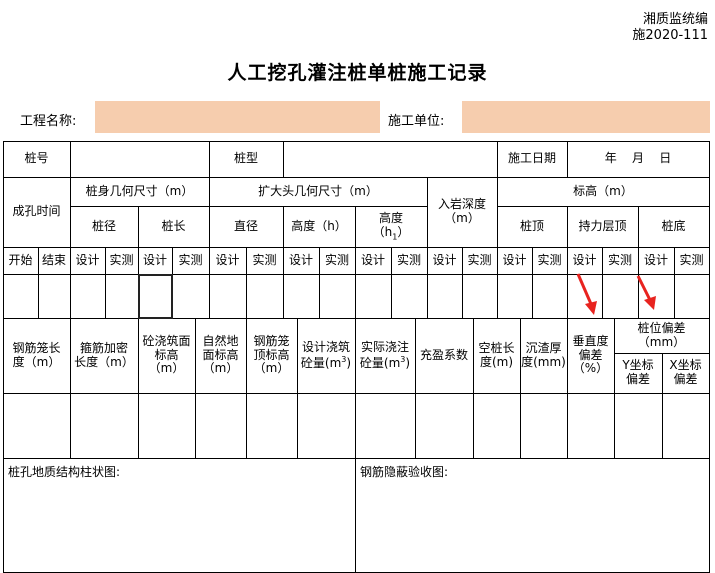 The height and width of the screenshot is (573, 715). Describe the element at coordinates (590, 354) in the screenshot. I see `verticality-deviation-label: 垂直度 偏差 （%）` at that location.